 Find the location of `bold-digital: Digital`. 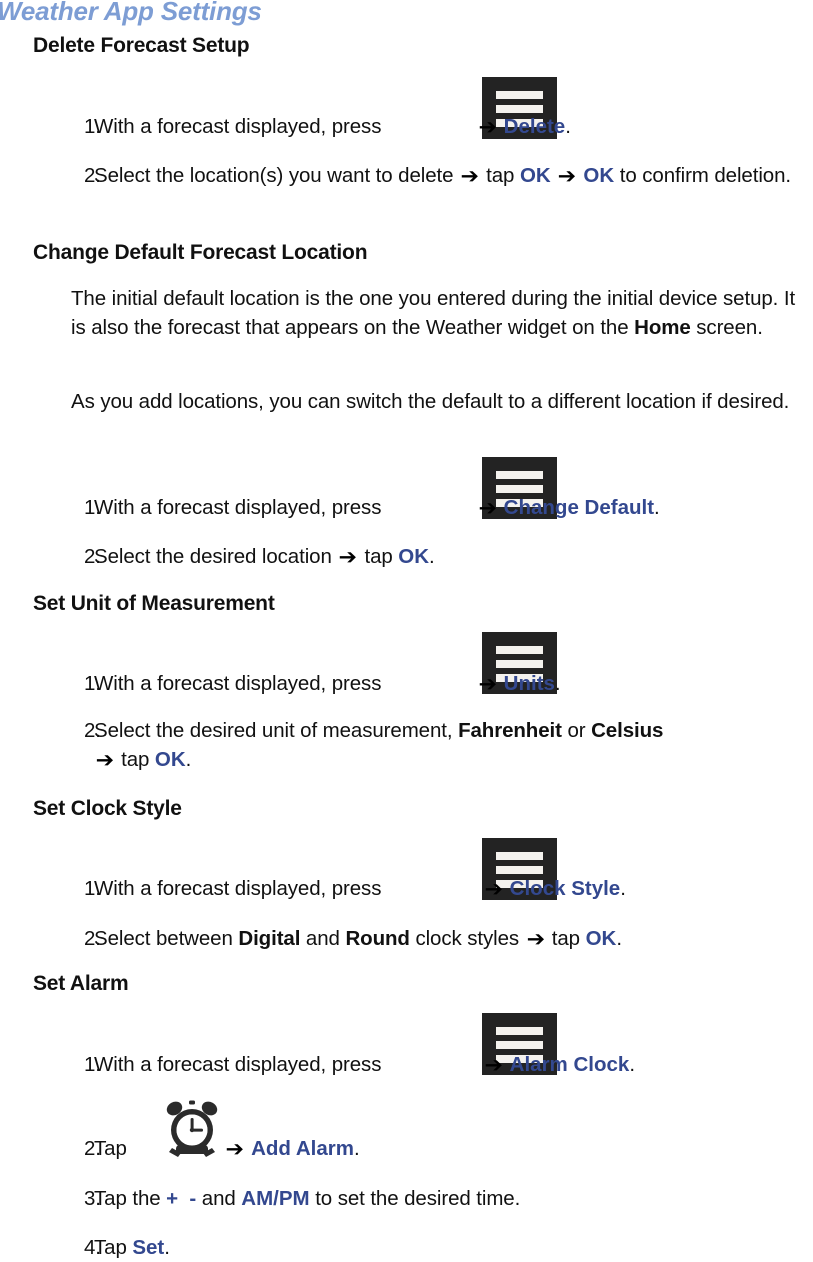

bold-digital: Digital is located at coordinates (269, 938).